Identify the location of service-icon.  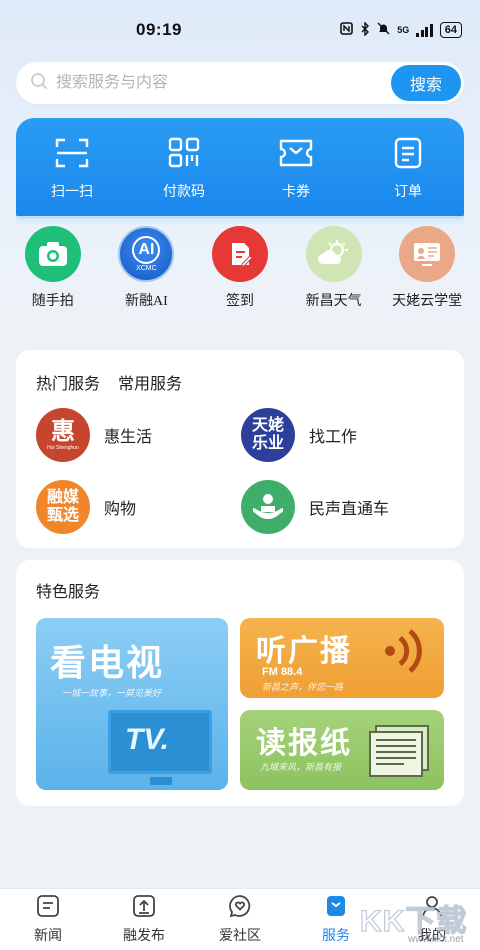
(336, 908).